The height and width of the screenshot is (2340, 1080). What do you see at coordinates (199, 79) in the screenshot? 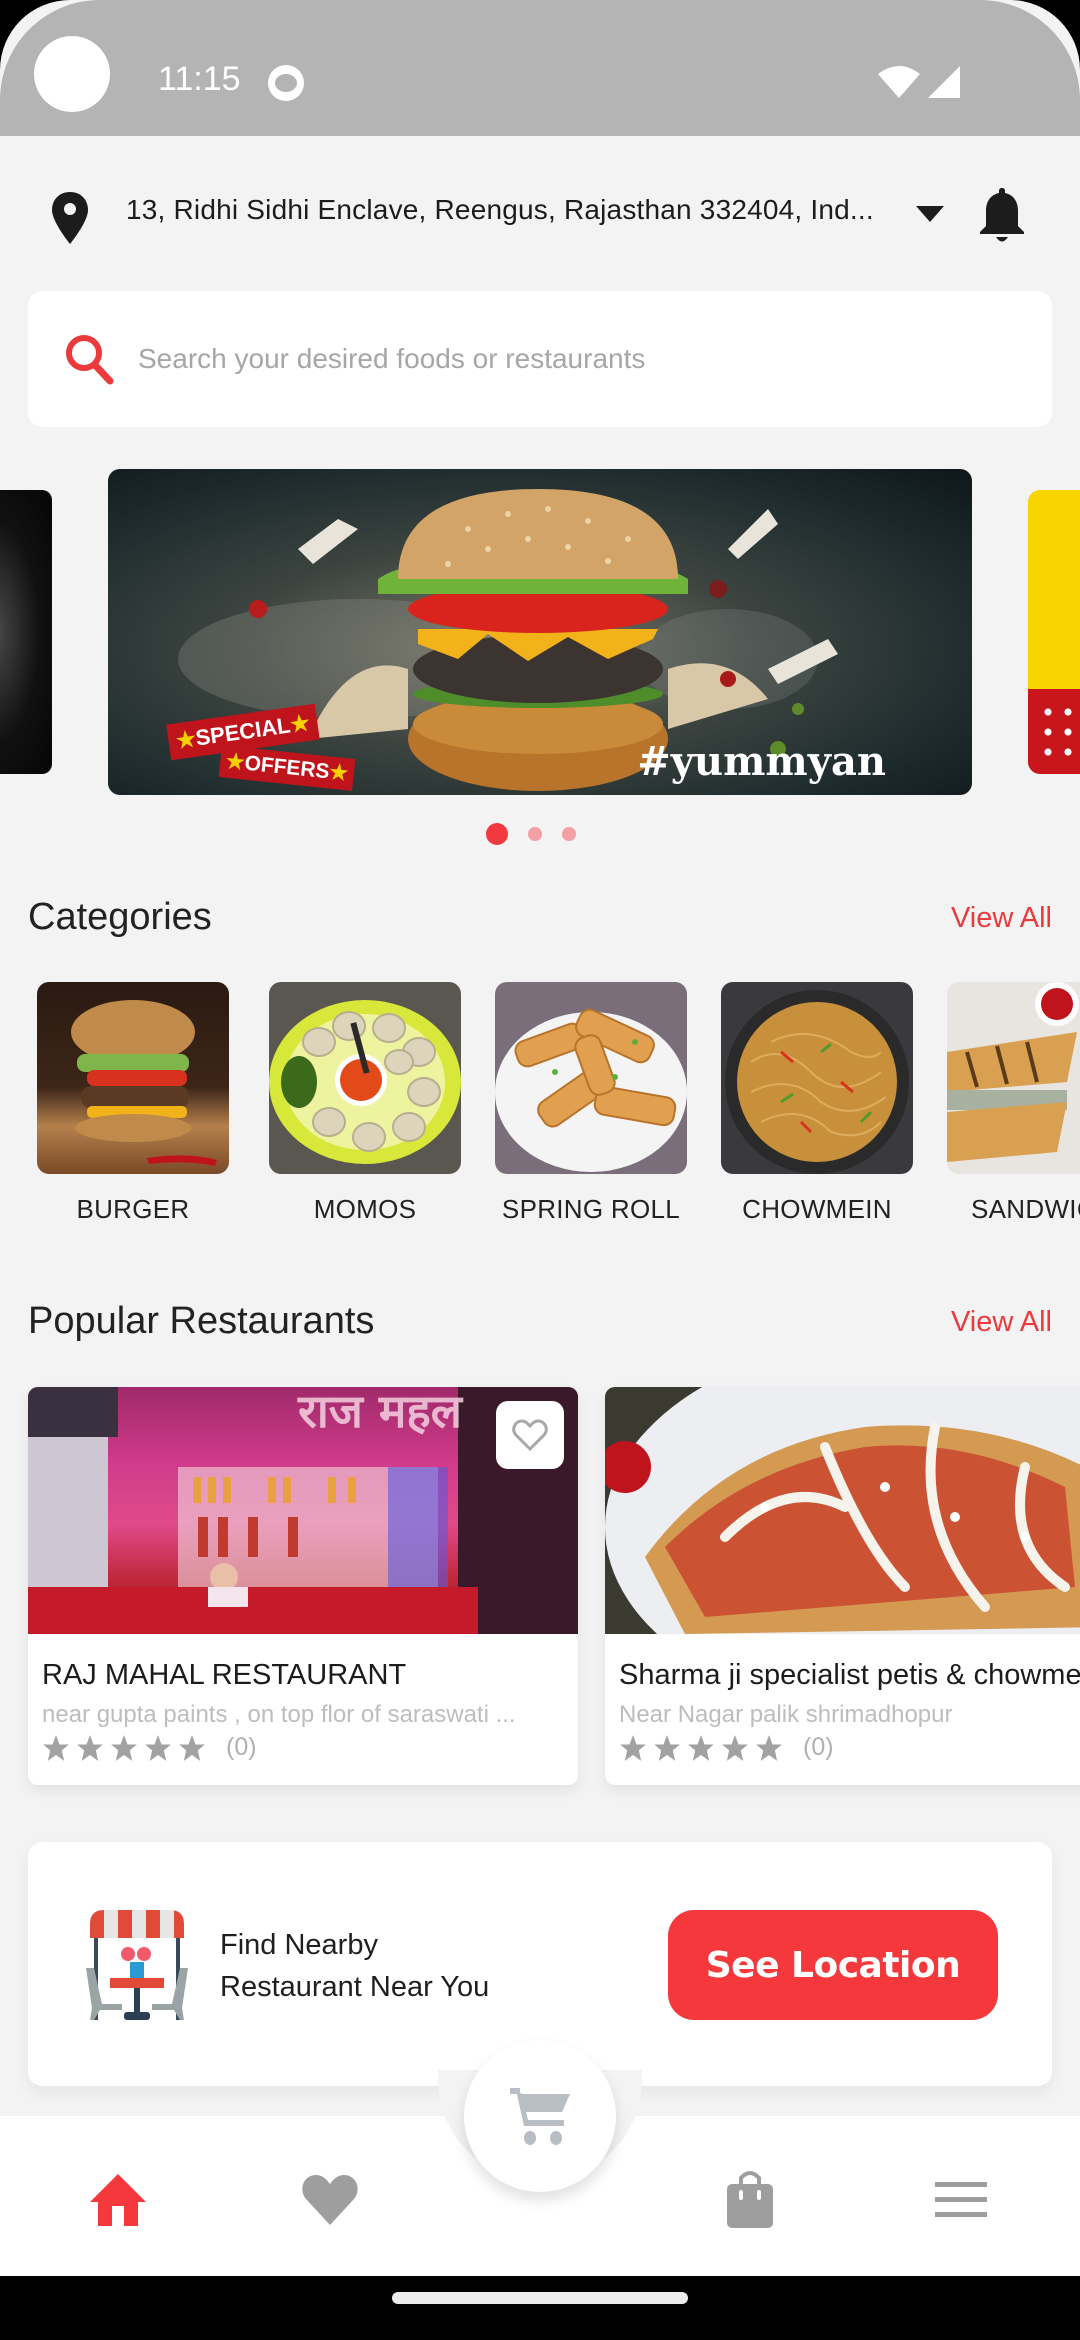
I see `status-time: 11:15` at bounding box center [199, 79].